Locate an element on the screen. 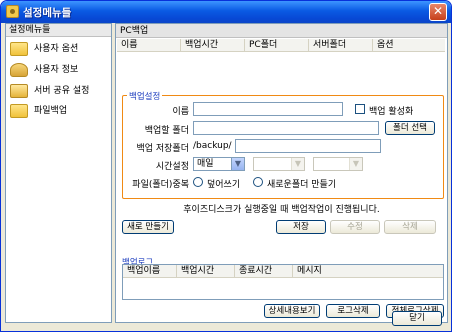  sidebar-item-label: 파일백업 is located at coordinates (51, 111).